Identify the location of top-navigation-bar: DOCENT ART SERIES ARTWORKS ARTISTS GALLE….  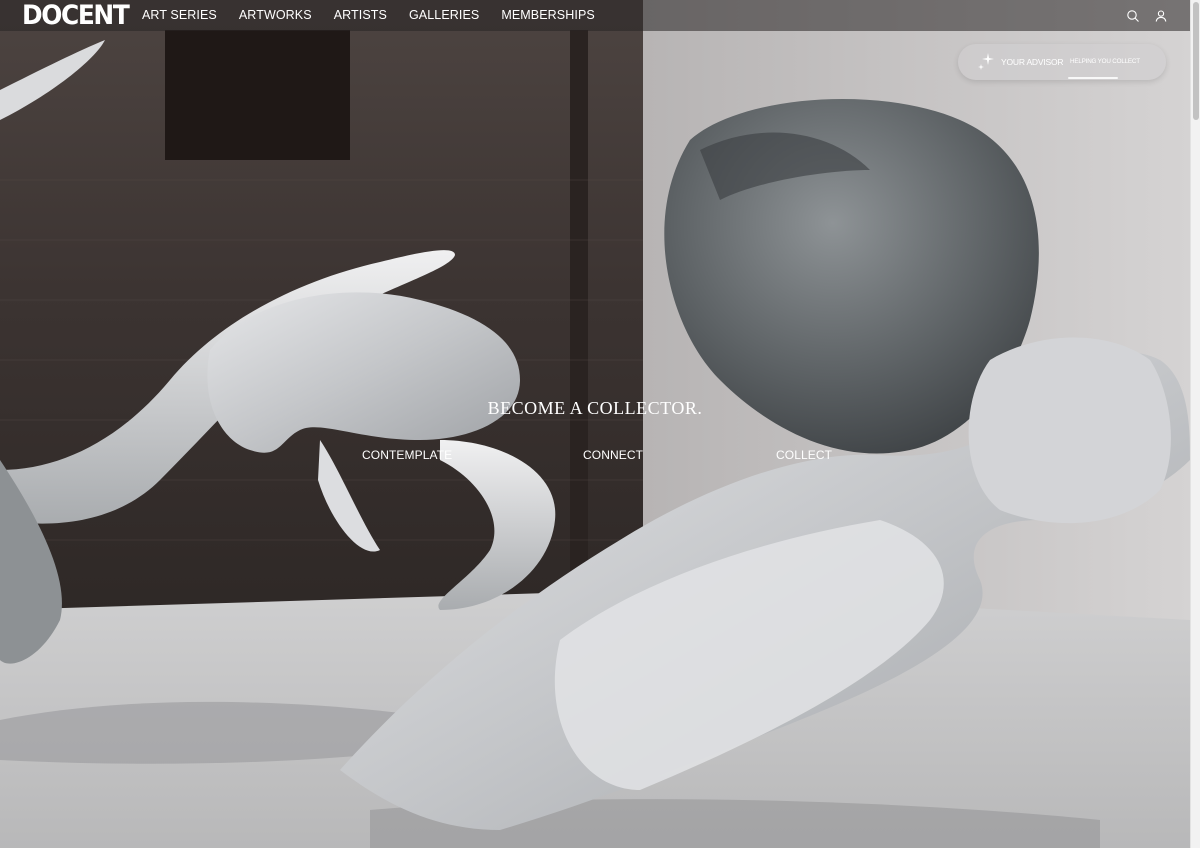
(595, 15).